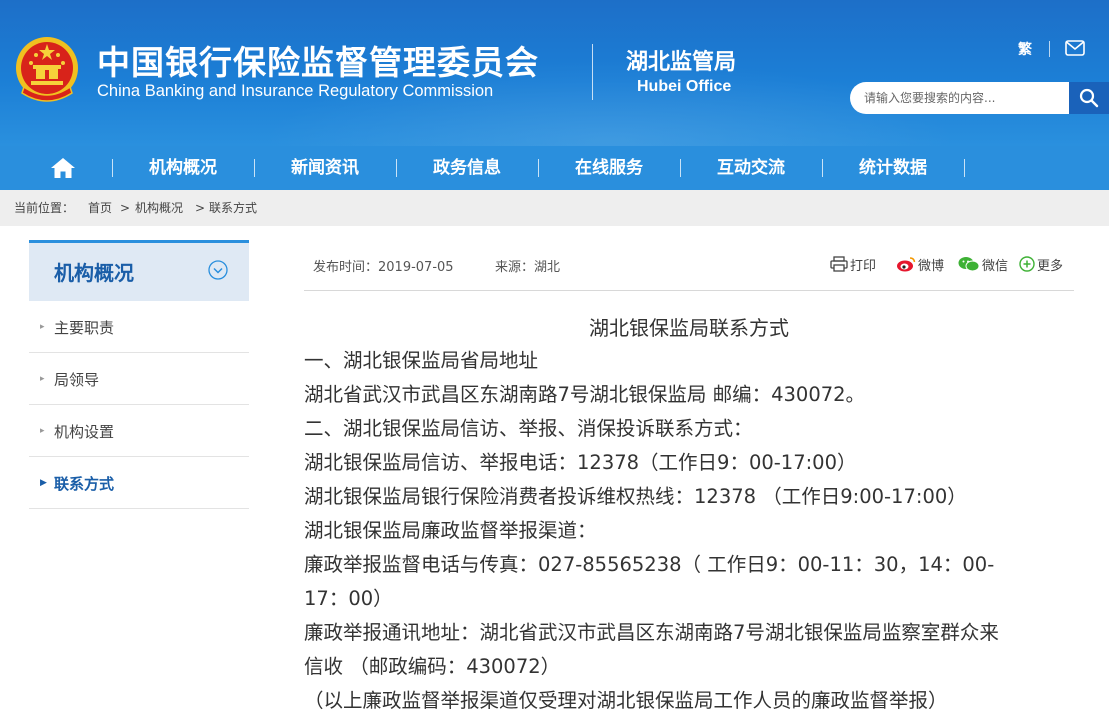 This screenshot has width=1109, height=716. What do you see at coordinates (47, 69) in the screenshot?
I see `national-emblem-icon` at bounding box center [47, 69].